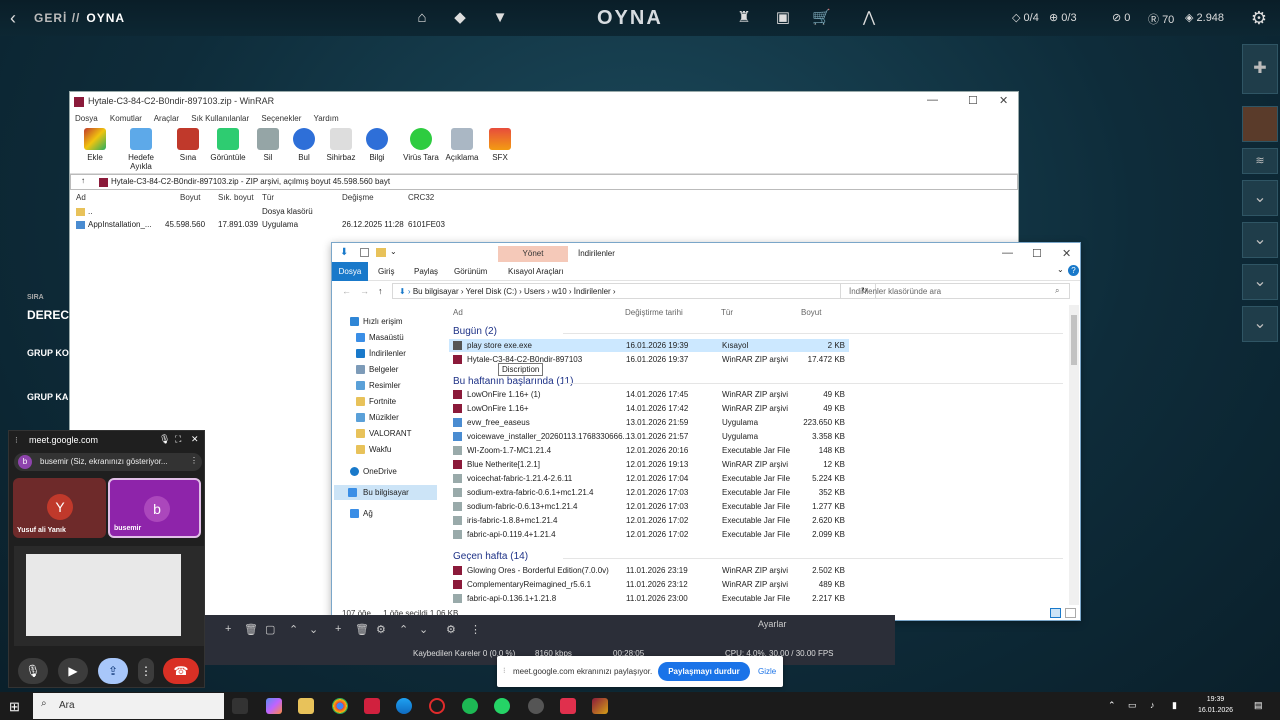 Image resolution: width=1280 pixels, height=720 pixels. I want to click on settings-button: Ayarlar, so click(772, 624).